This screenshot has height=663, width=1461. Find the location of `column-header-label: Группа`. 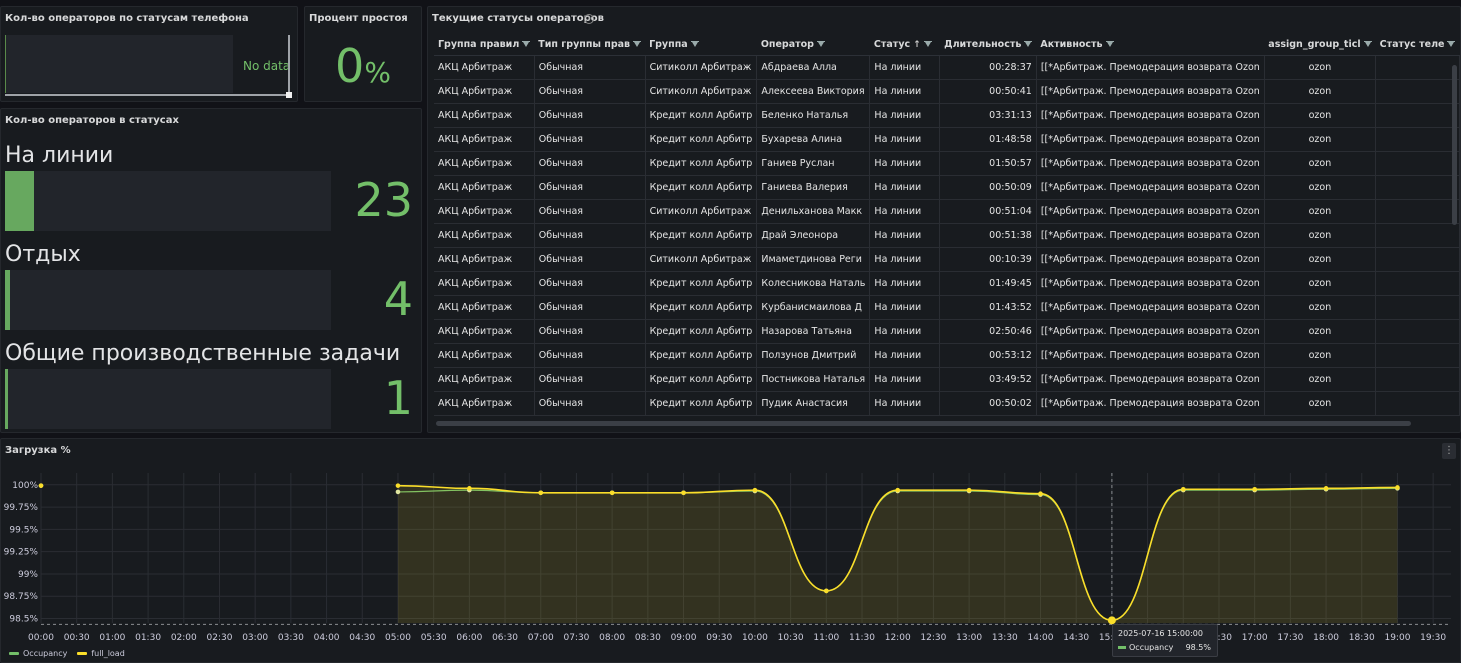

column-header-label: Группа is located at coordinates (668, 45).